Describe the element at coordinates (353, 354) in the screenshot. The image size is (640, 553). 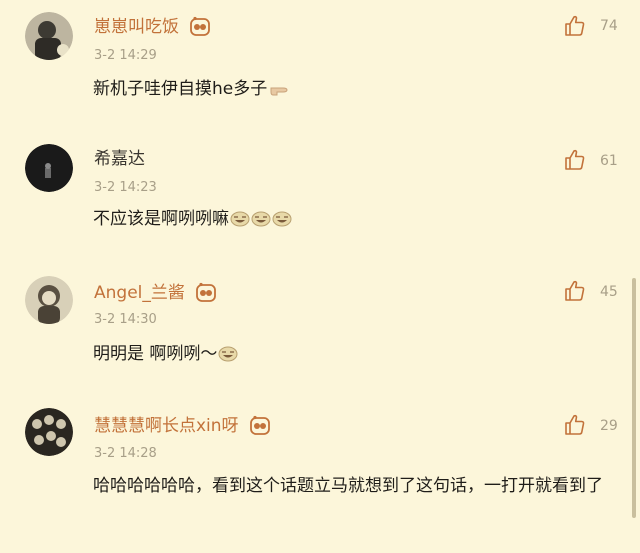
I see `comment-text: 明明是 啊咧咧～` at that location.